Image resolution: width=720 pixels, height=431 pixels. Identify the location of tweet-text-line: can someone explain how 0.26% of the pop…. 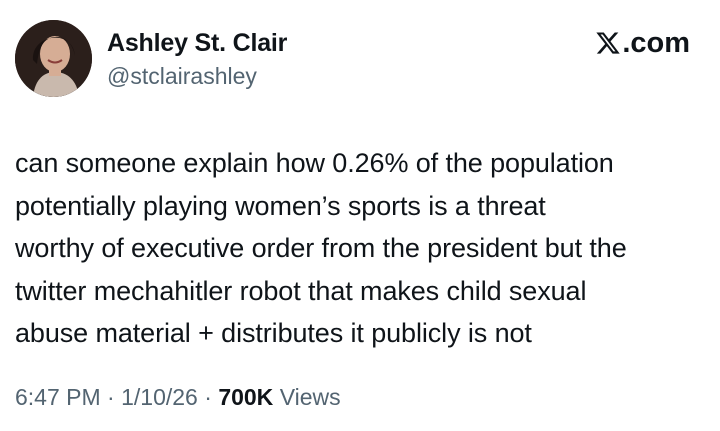
(314, 163).